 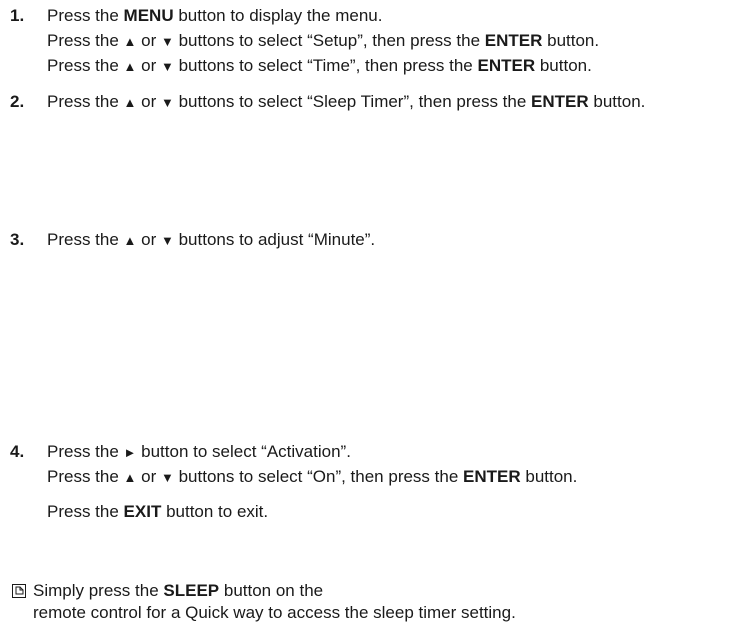 What do you see at coordinates (142, 511) in the screenshot?
I see `exit-button-name: EXIT` at bounding box center [142, 511].